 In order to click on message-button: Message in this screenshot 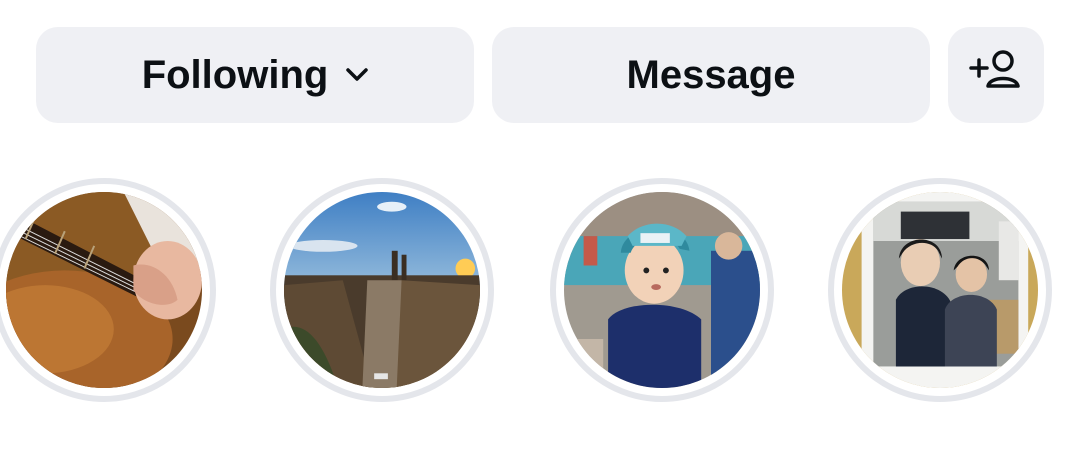, I will do `click(711, 75)`.